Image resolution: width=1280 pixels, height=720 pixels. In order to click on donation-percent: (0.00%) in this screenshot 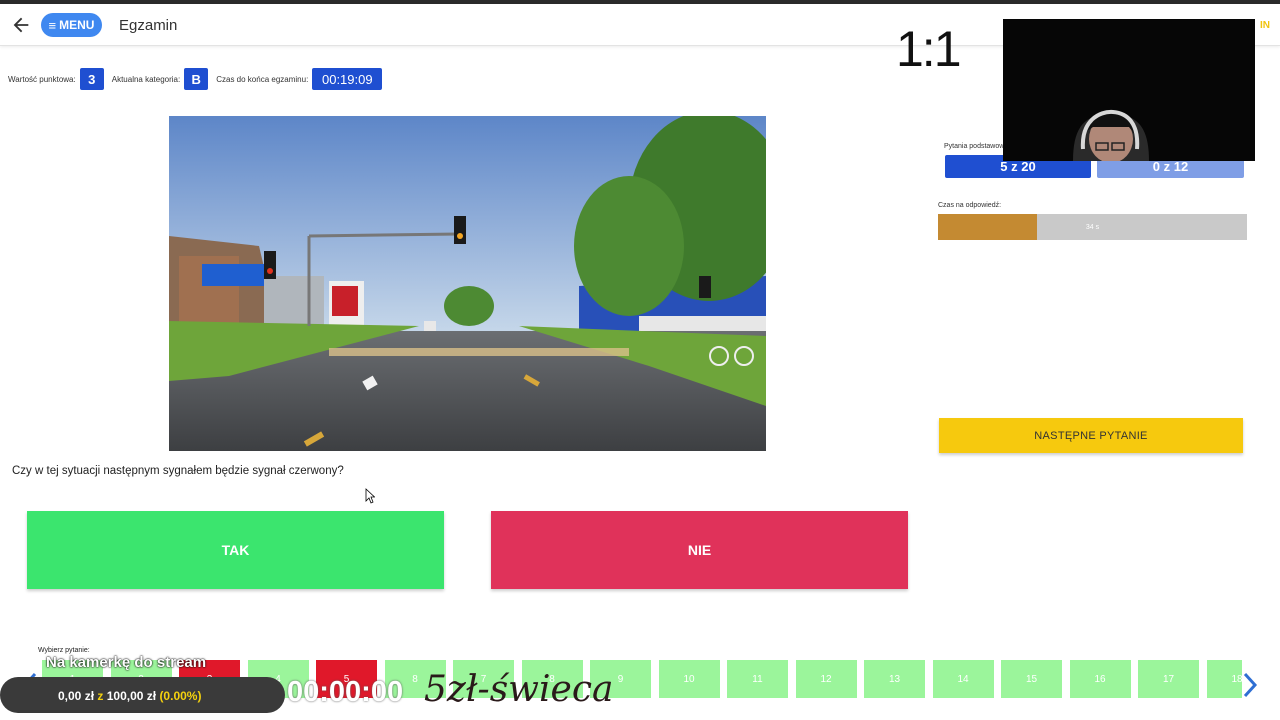, I will do `click(180, 696)`.